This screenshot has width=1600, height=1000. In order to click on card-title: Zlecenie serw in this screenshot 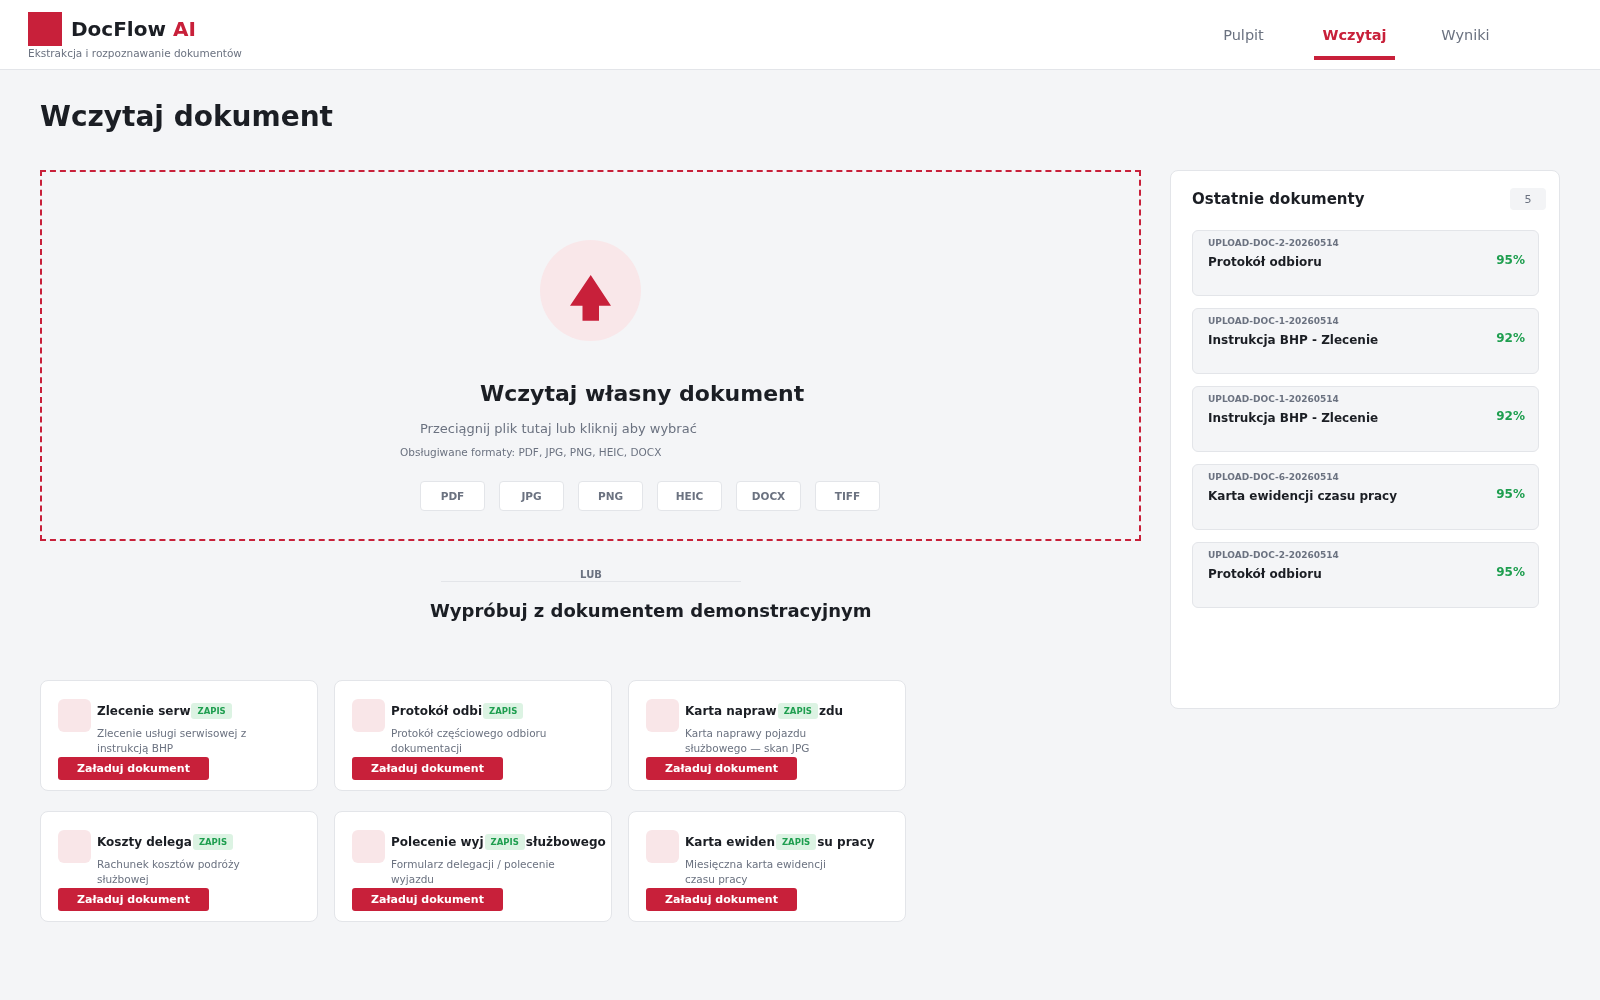, I will do `click(144, 711)`.